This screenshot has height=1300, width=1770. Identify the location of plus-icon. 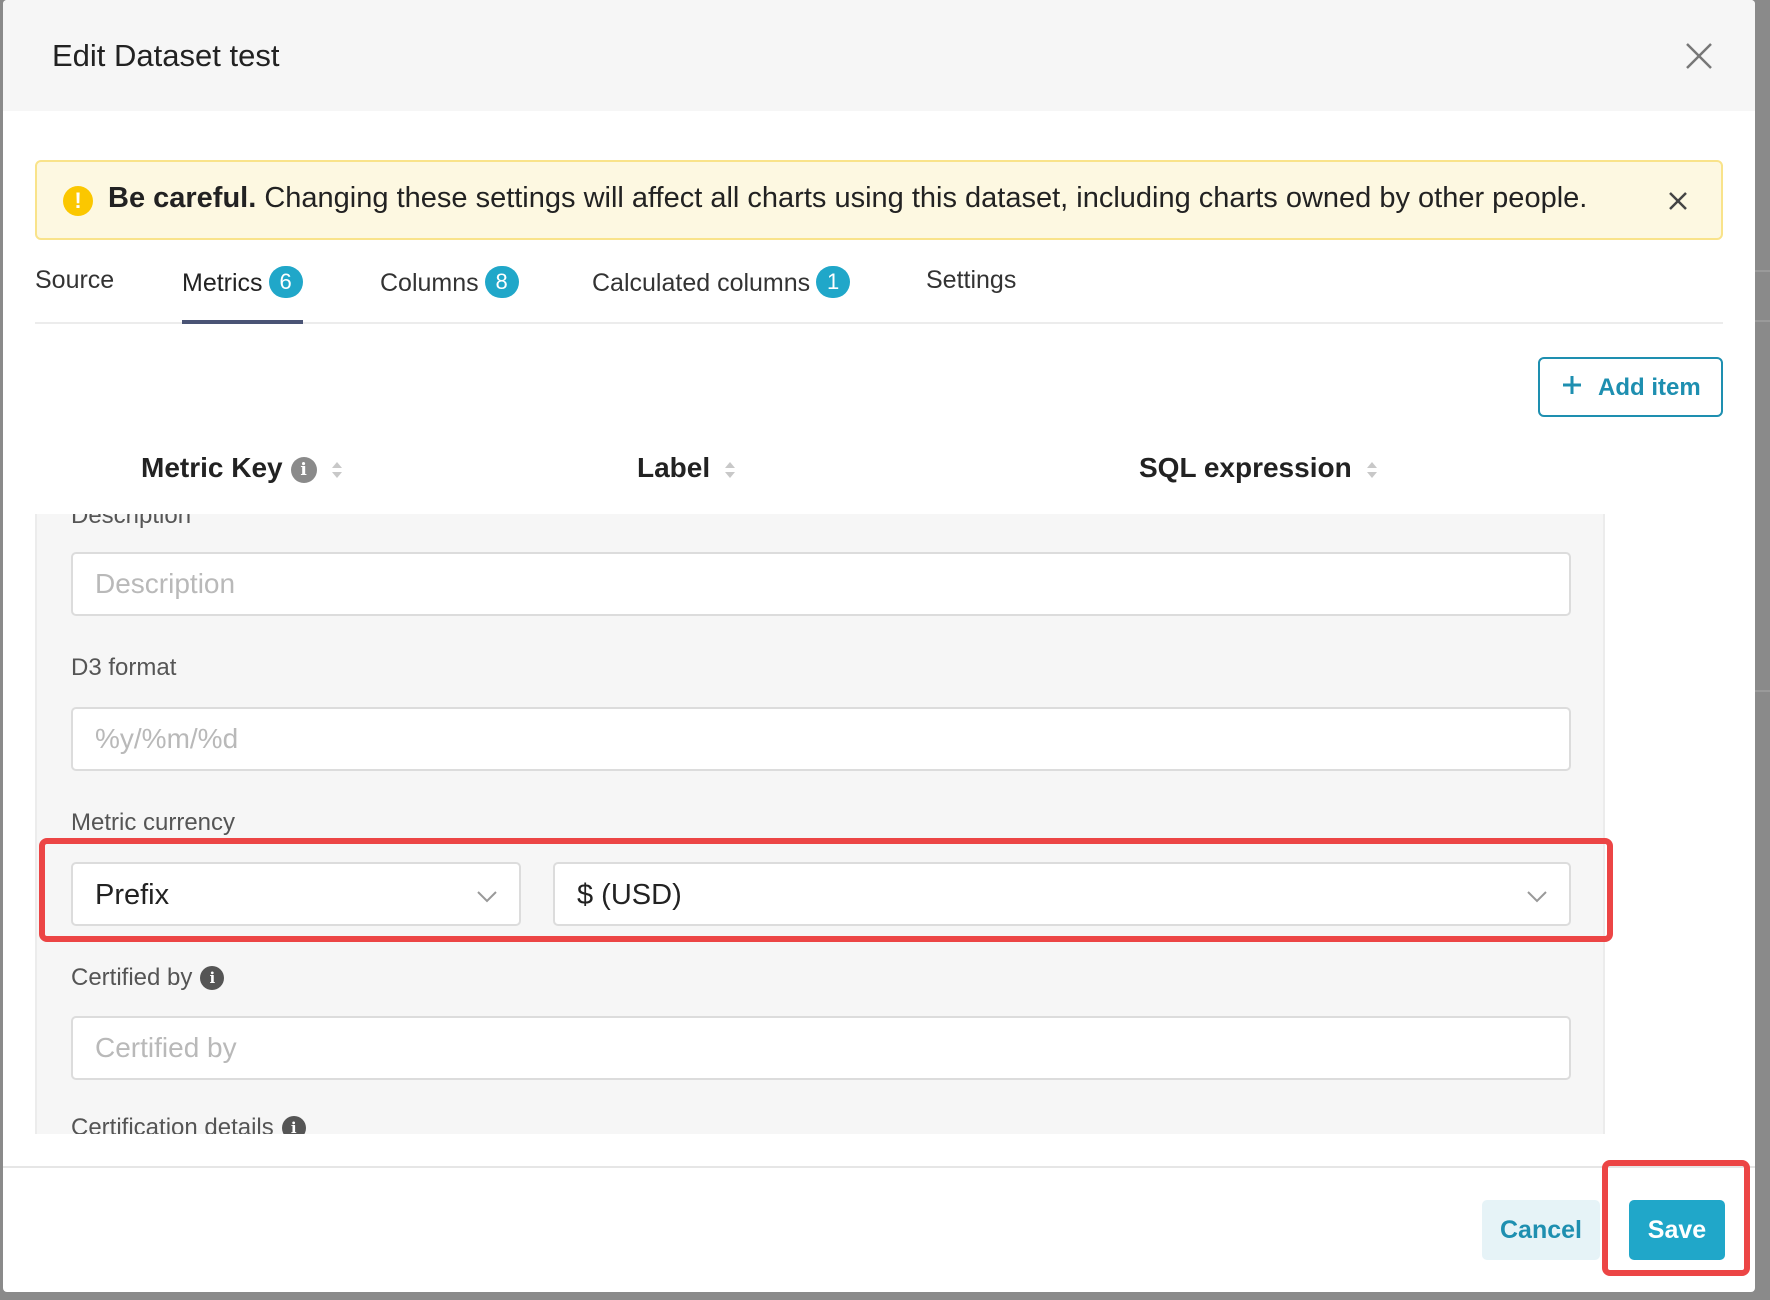
(1572, 385).